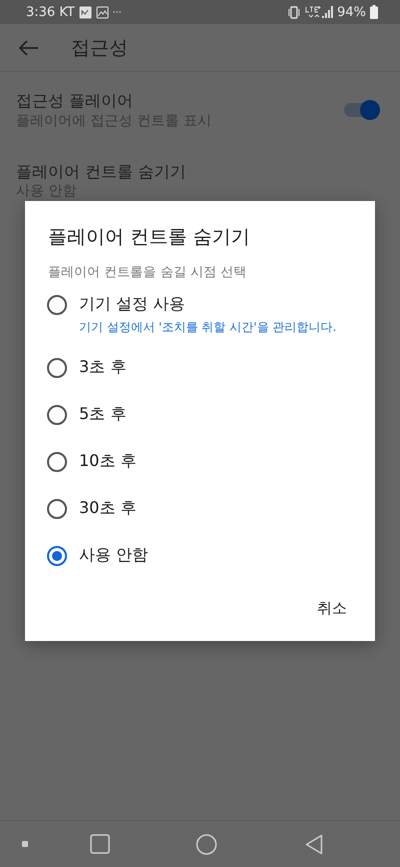 This screenshot has height=867, width=400. What do you see at coordinates (208, 327) in the screenshot?
I see `option-hint: 기기 설정에서 '조치를 취할 시간'을 관리합니다.` at bounding box center [208, 327].